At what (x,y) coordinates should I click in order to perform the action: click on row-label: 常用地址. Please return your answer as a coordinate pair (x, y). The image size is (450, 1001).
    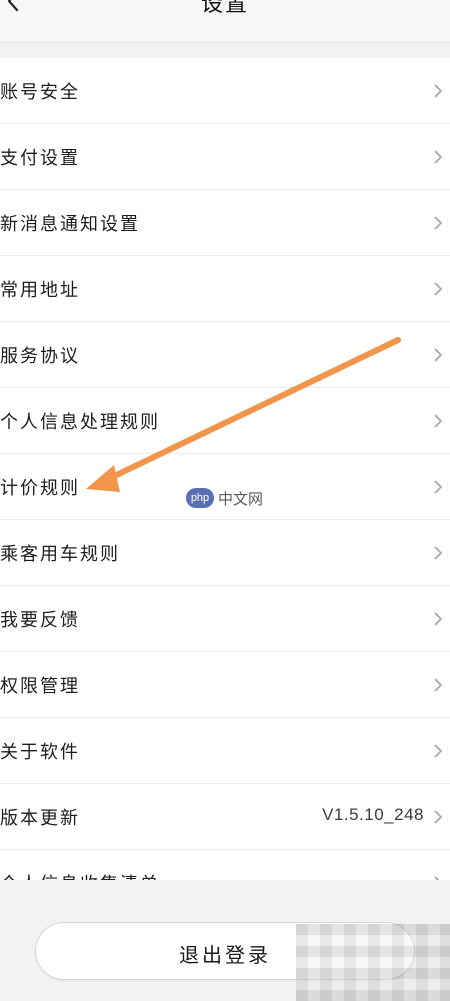
    Looking at the image, I should click on (40, 290).